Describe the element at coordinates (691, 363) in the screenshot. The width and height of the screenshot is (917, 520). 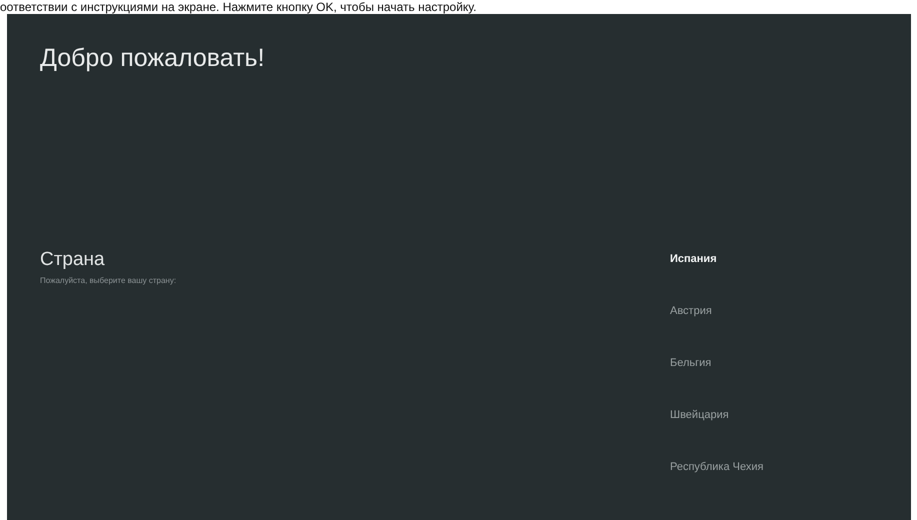
I see `country-item: Бельгия` at that location.